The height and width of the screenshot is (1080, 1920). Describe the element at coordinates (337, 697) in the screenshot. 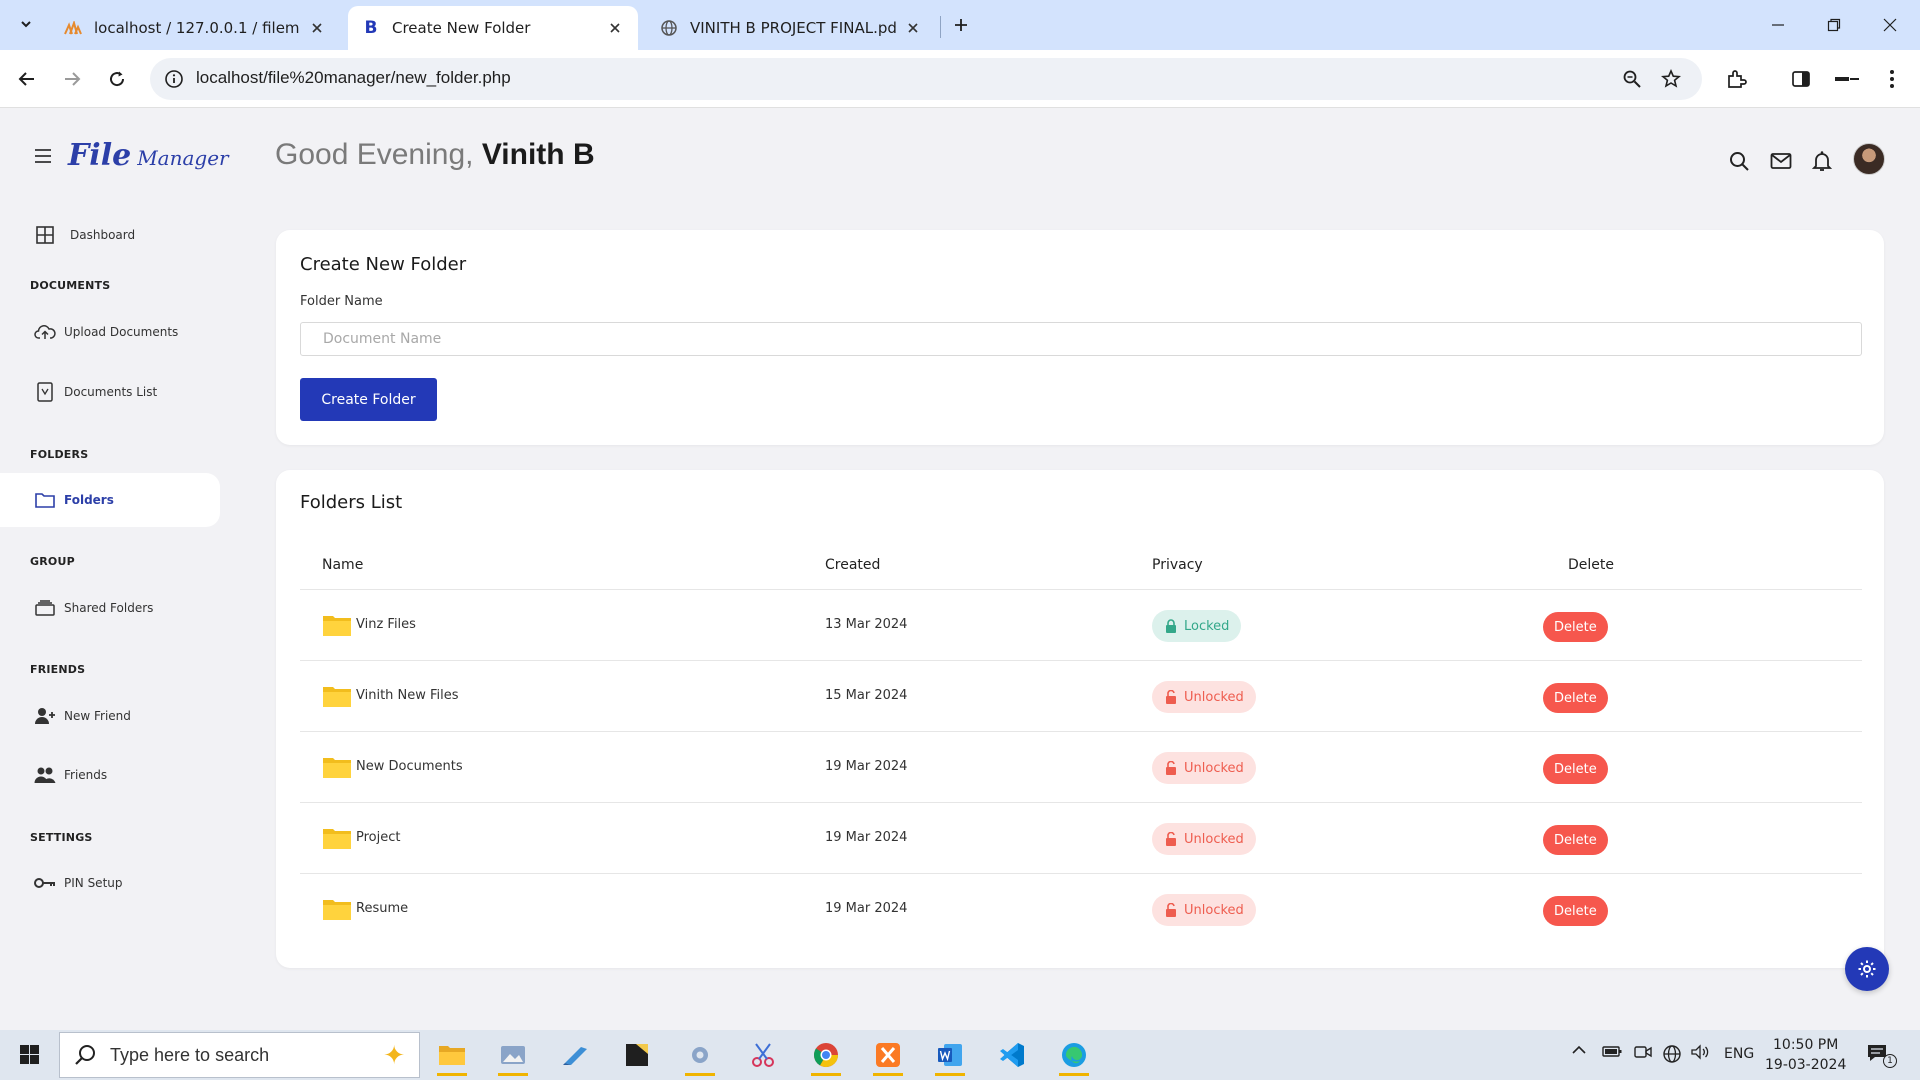

I see `folder-icon` at that location.